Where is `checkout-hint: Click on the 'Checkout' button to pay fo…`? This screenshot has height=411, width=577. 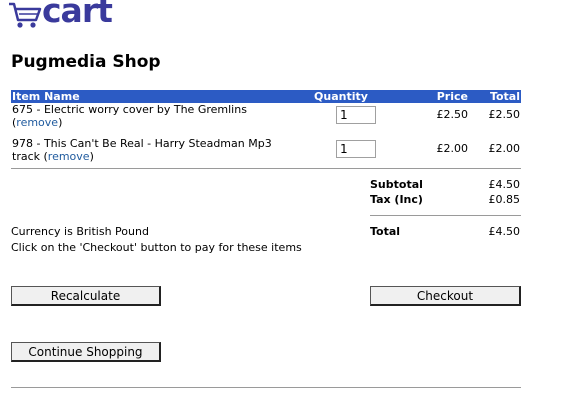 checkout-hint: Click on the 'Checkout' button to pay fo… is located at coordinates (156, 247).